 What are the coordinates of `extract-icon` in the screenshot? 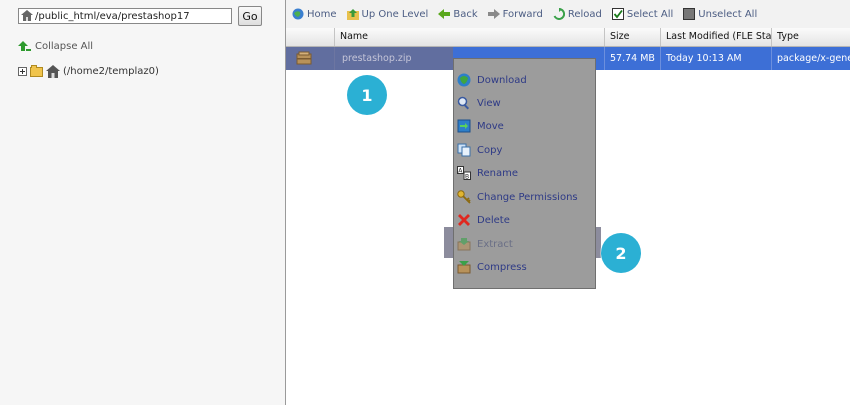 It's located at (464, 244).